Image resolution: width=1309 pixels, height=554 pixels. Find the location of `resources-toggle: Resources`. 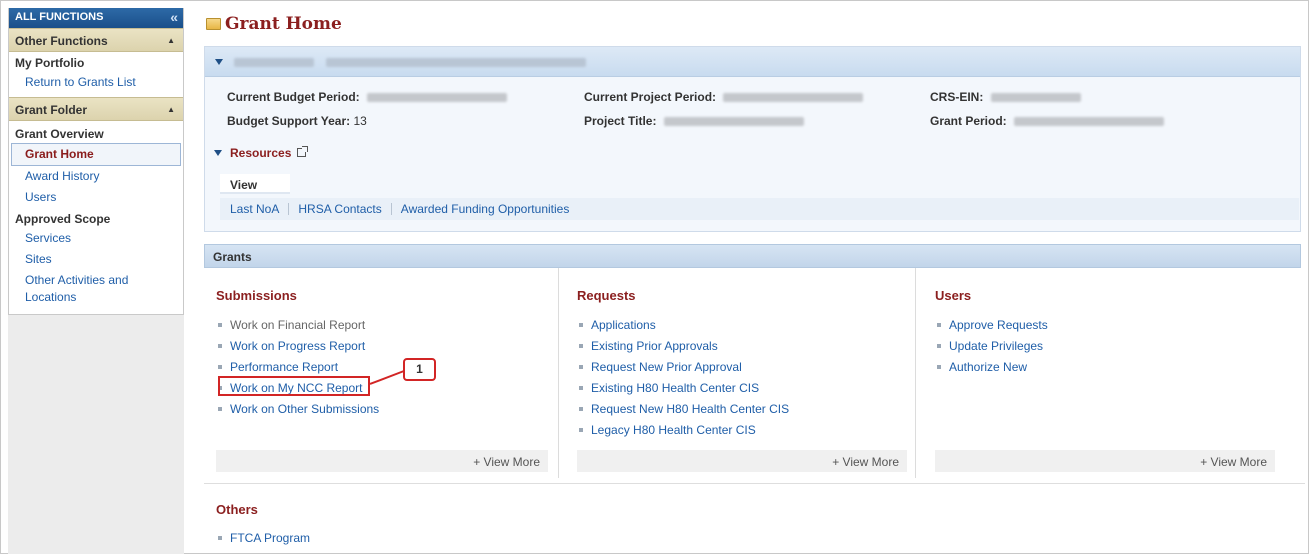

resources-toggle: Resources is located at coordinates (261, 153).